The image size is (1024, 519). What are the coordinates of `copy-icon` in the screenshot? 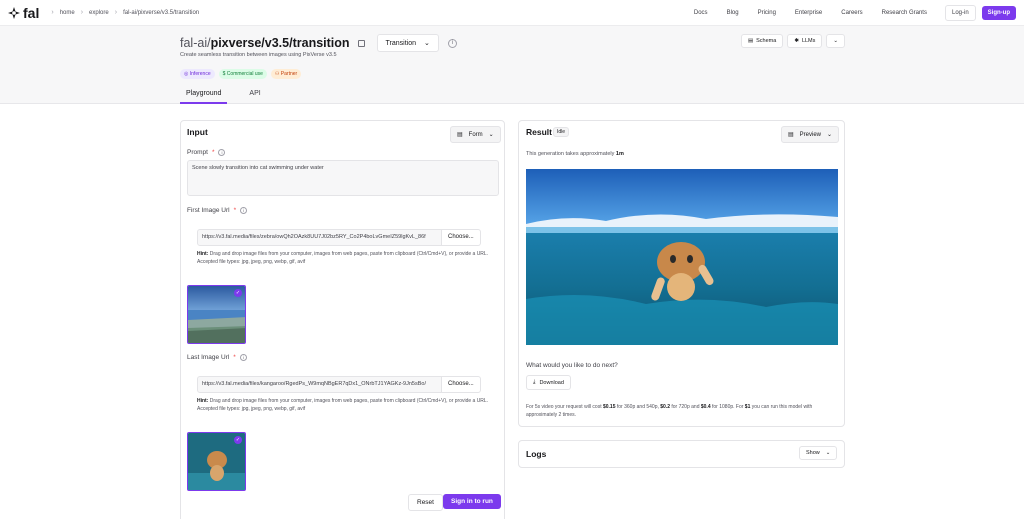 It's located at (361, 43).